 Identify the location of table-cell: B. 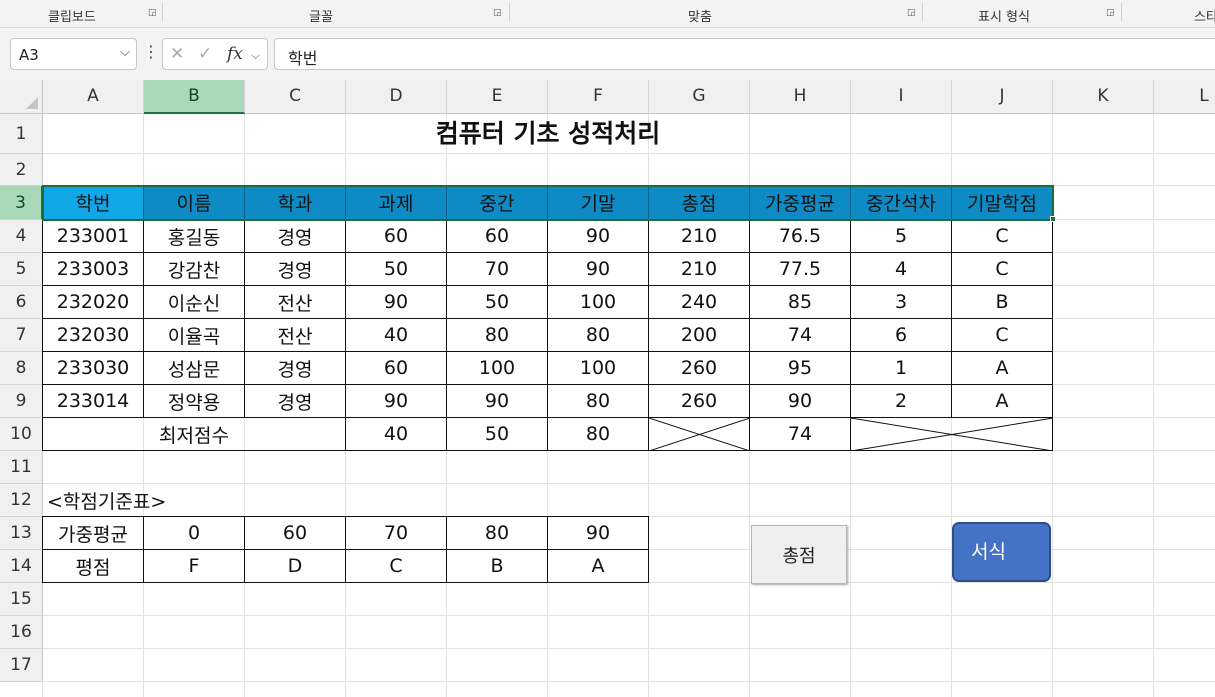
(1002, 302).